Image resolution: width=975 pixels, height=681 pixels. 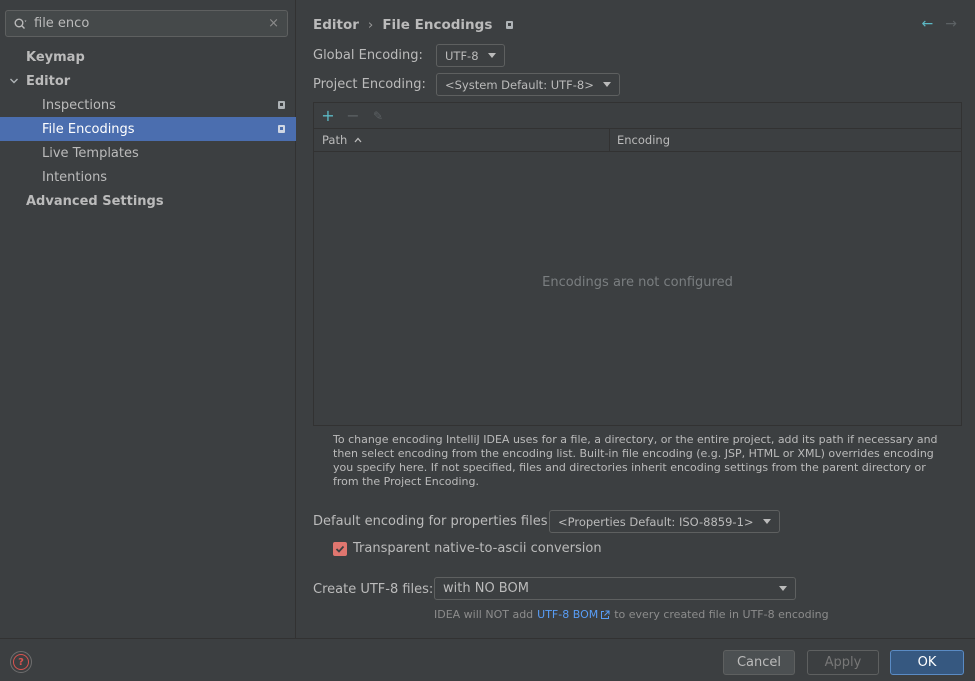 I want to click on project-encoding-value: <System Default: UTF-8>, so click(x=519, y=84).